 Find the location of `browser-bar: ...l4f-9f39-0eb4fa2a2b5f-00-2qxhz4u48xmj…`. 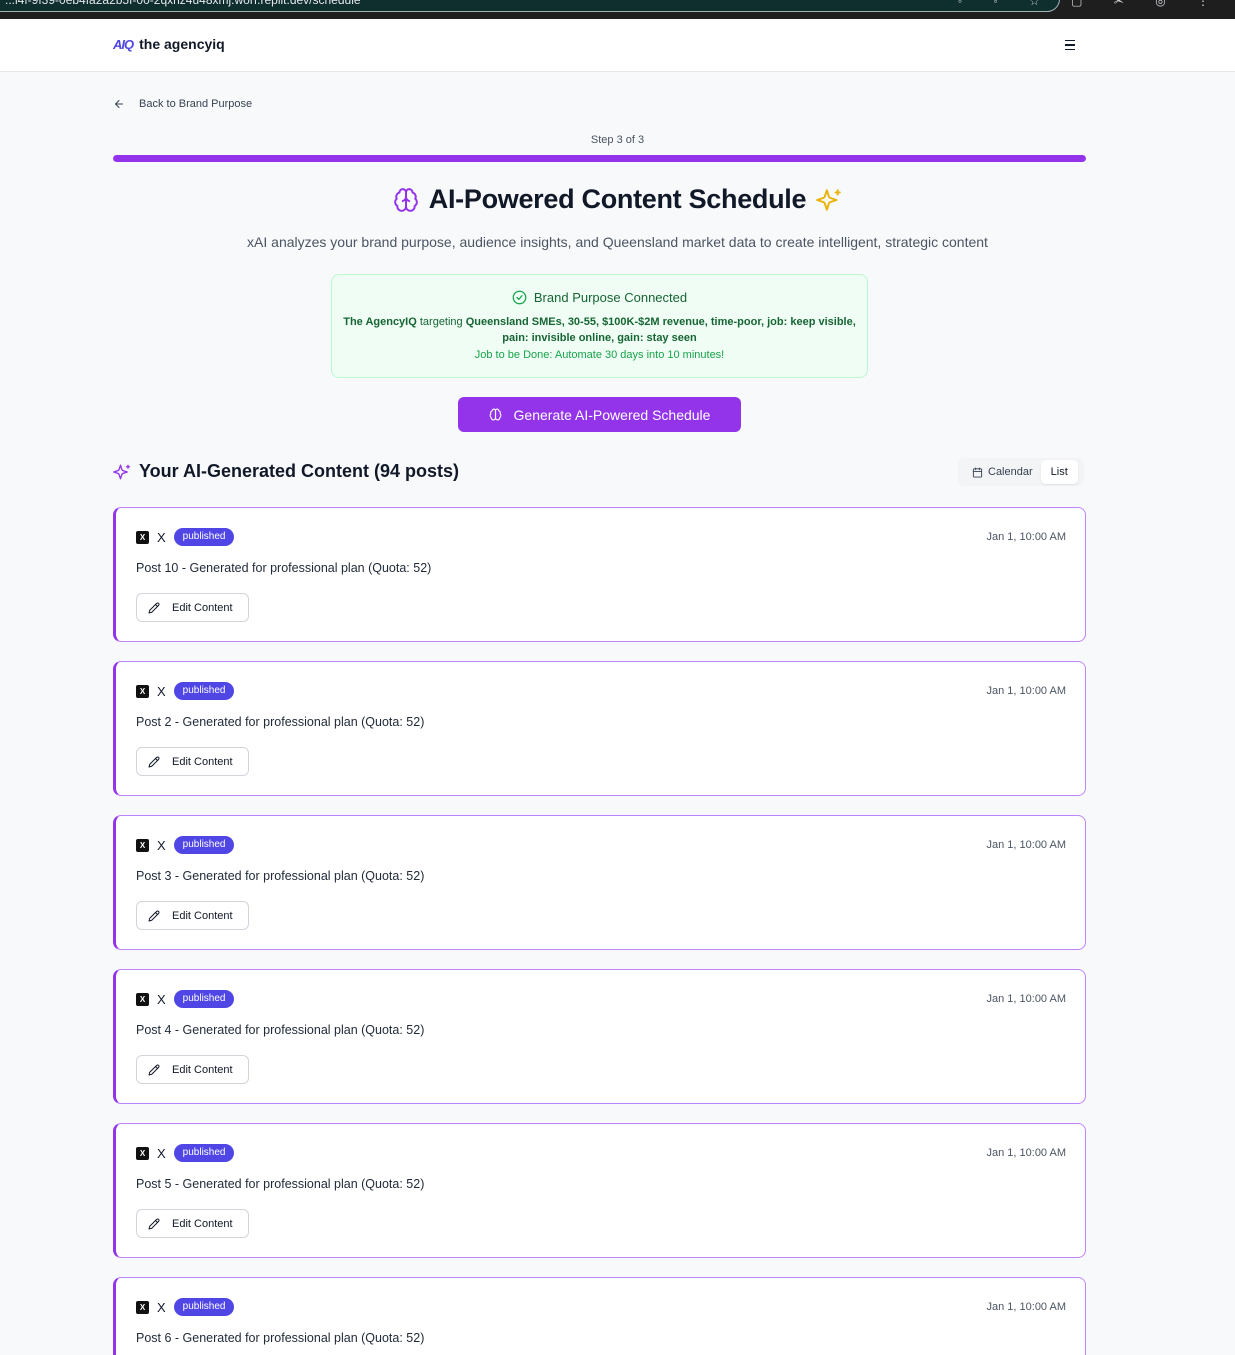

browser-bar: ...l4f-9f39-0eb4fa2a2b5f-00-2qxhz4u48xmj… is located at coordinates (617, 9).